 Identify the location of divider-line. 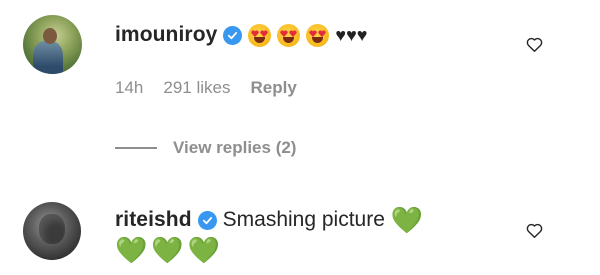
(136, 148).